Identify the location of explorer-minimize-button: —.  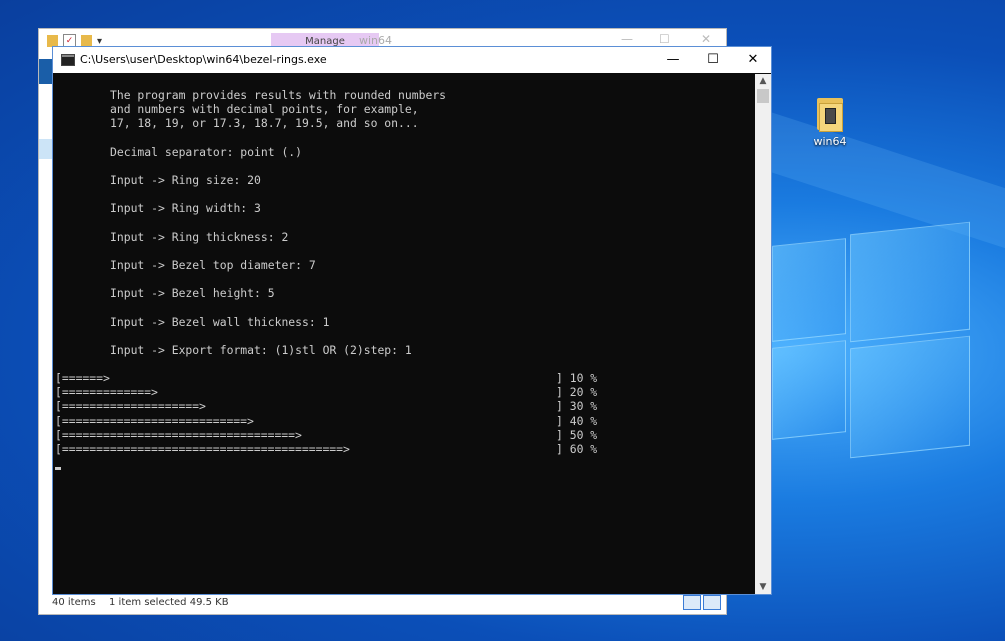
(627, 39).